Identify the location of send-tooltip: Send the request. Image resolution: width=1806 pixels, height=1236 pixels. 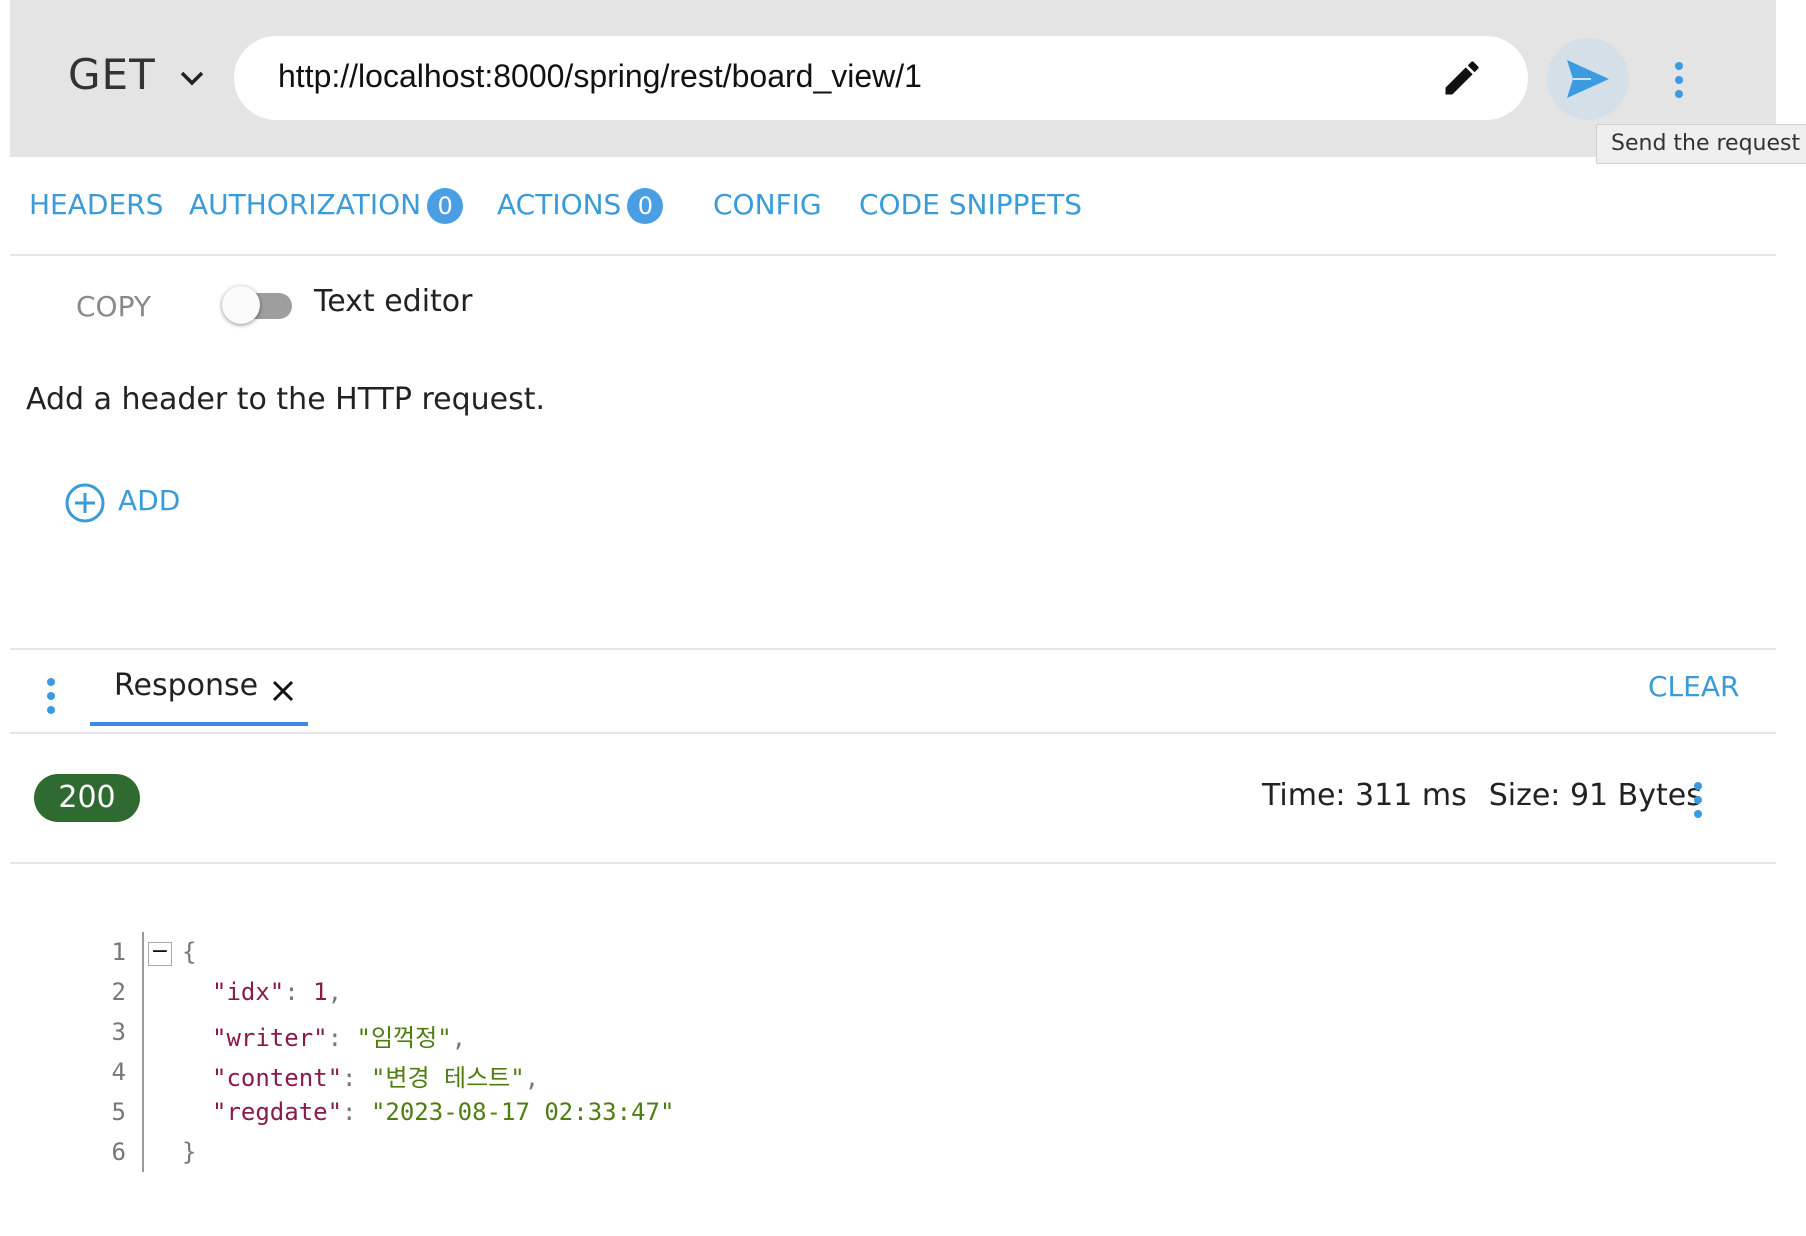
(1701, 144).